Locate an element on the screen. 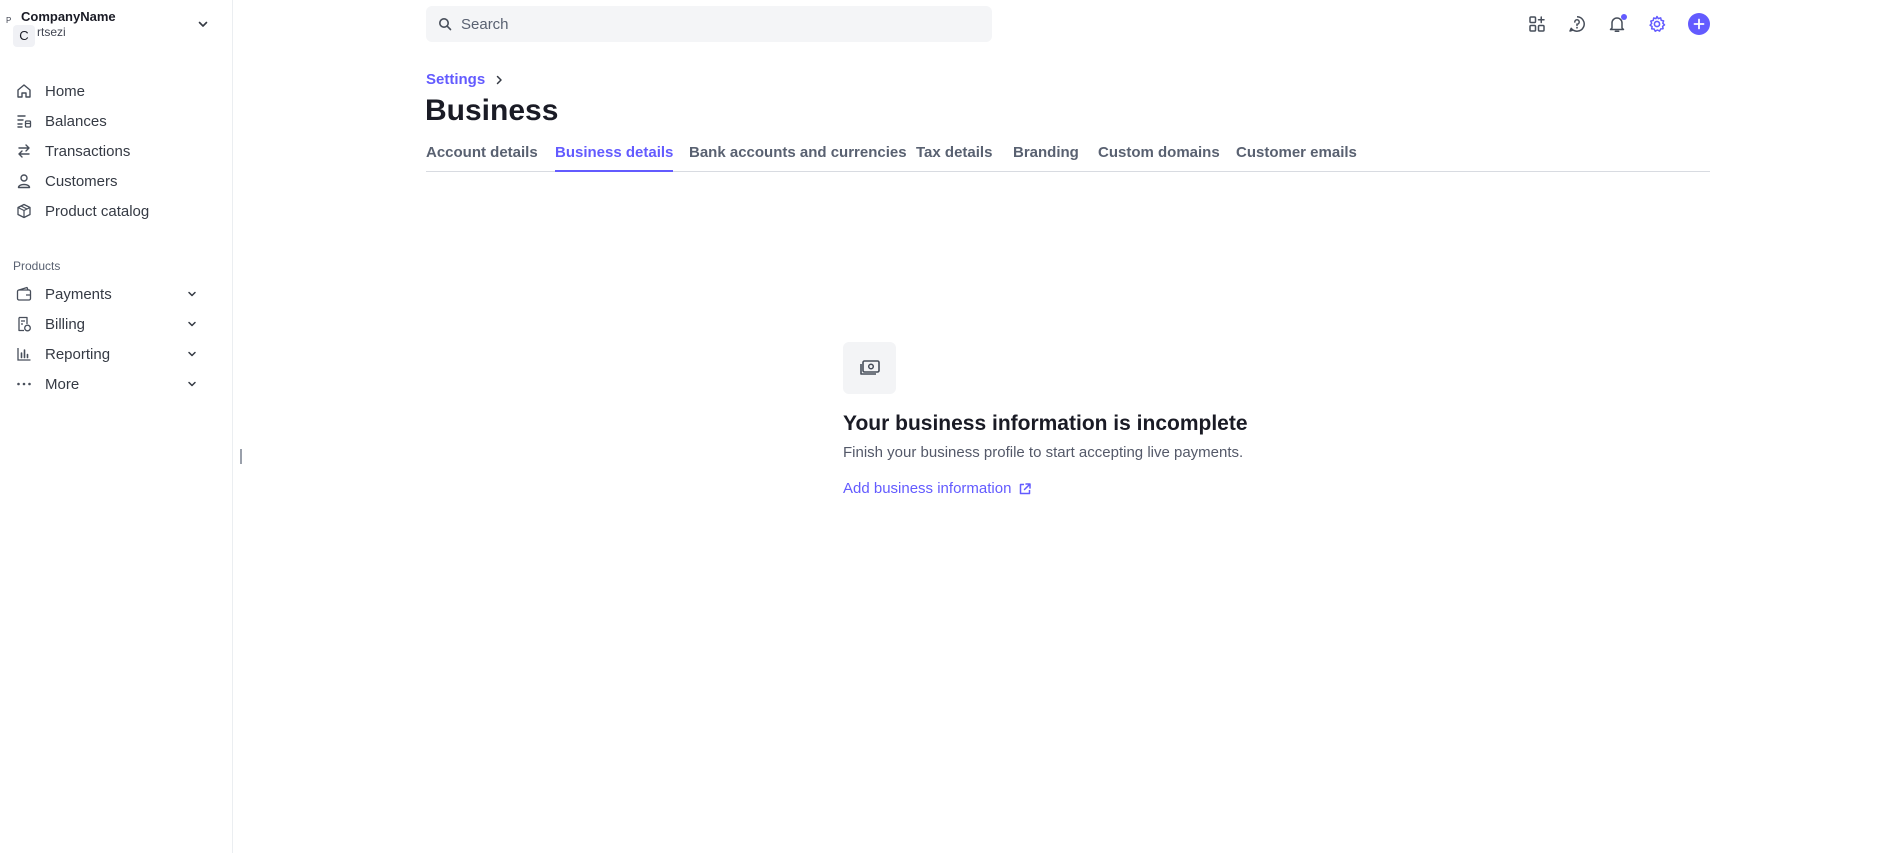 The height and width of the screenshot is (853, 1885). help-icon is located at coordinates (1577, 24).